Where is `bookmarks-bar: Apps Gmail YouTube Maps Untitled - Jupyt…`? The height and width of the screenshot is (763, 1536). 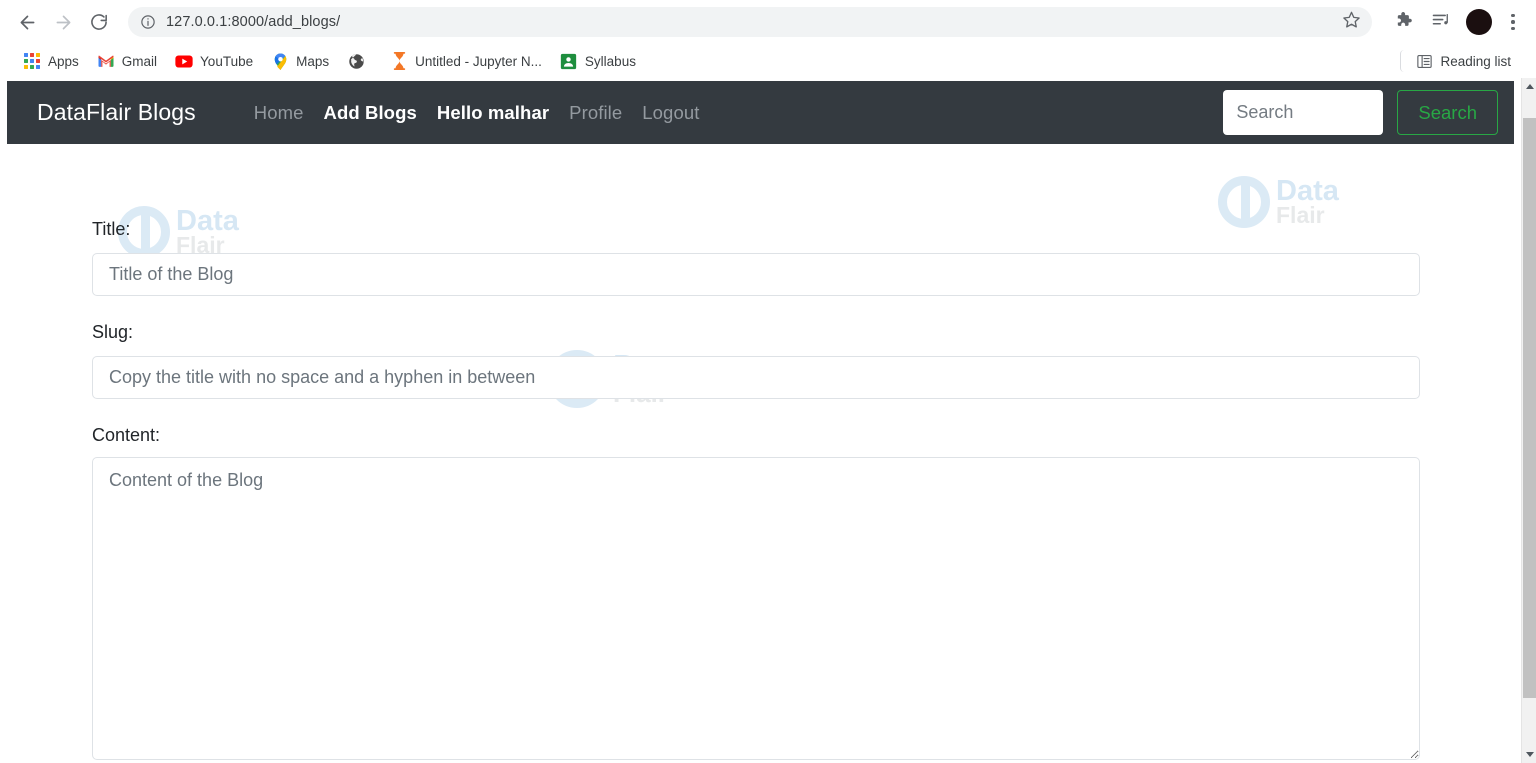 bookmarks-bar: Apps Gmail YouTube Maps Untitled - Jupyt… is located at coordinates (768, 61).